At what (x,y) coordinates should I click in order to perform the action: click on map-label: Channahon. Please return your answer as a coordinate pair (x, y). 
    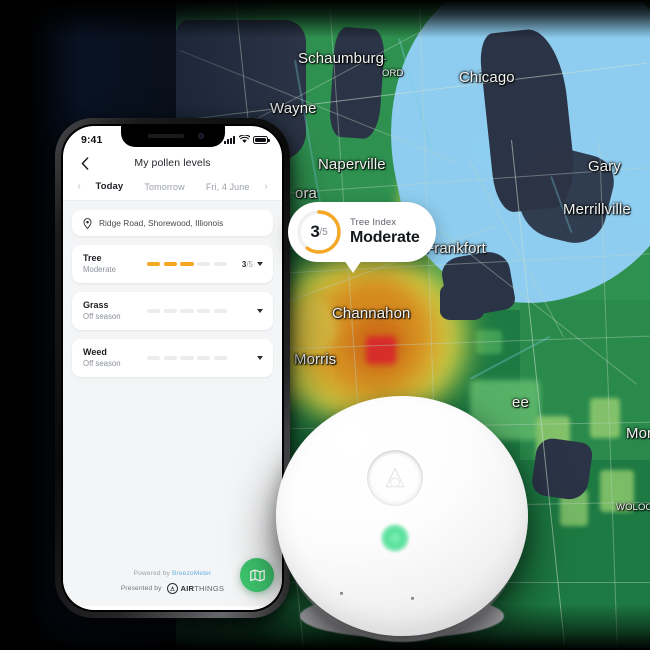
    Looking at the image, I should click on (371, 313).